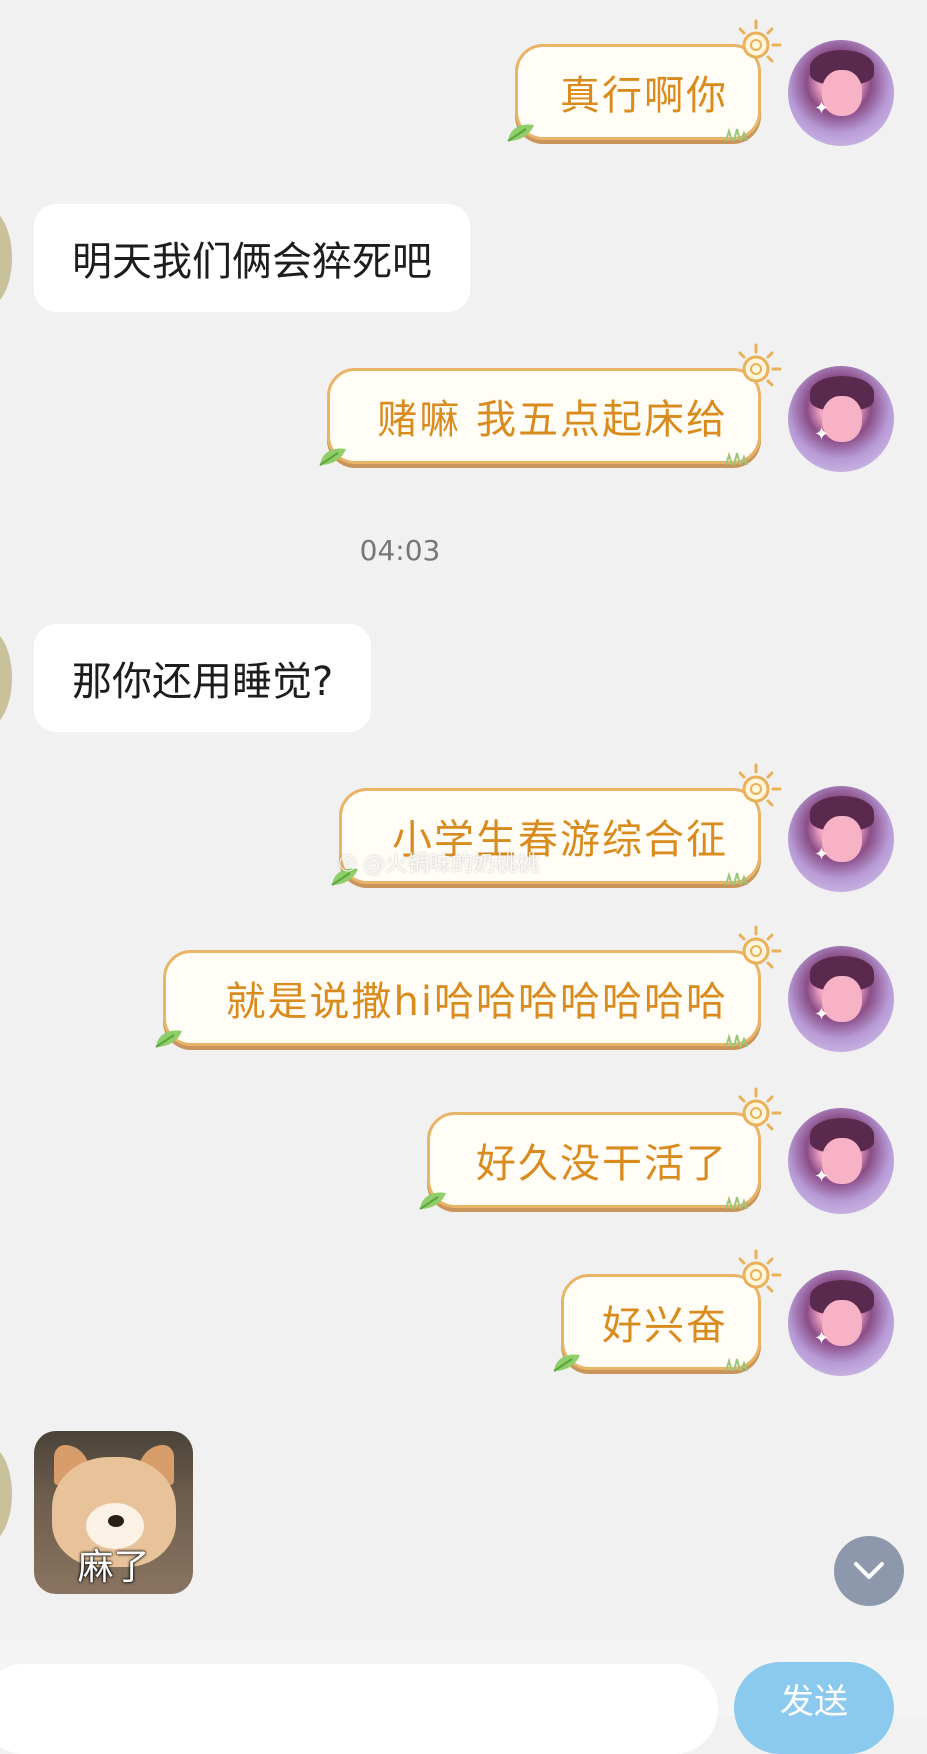 This screenshot has height=1754, width=927. What do you see at coordinates (476, 1002) in the screenshot?
I see `message-text: 就是说撒hi哈哈哈哈哈哈哈` at bounding box center [476, 1002].